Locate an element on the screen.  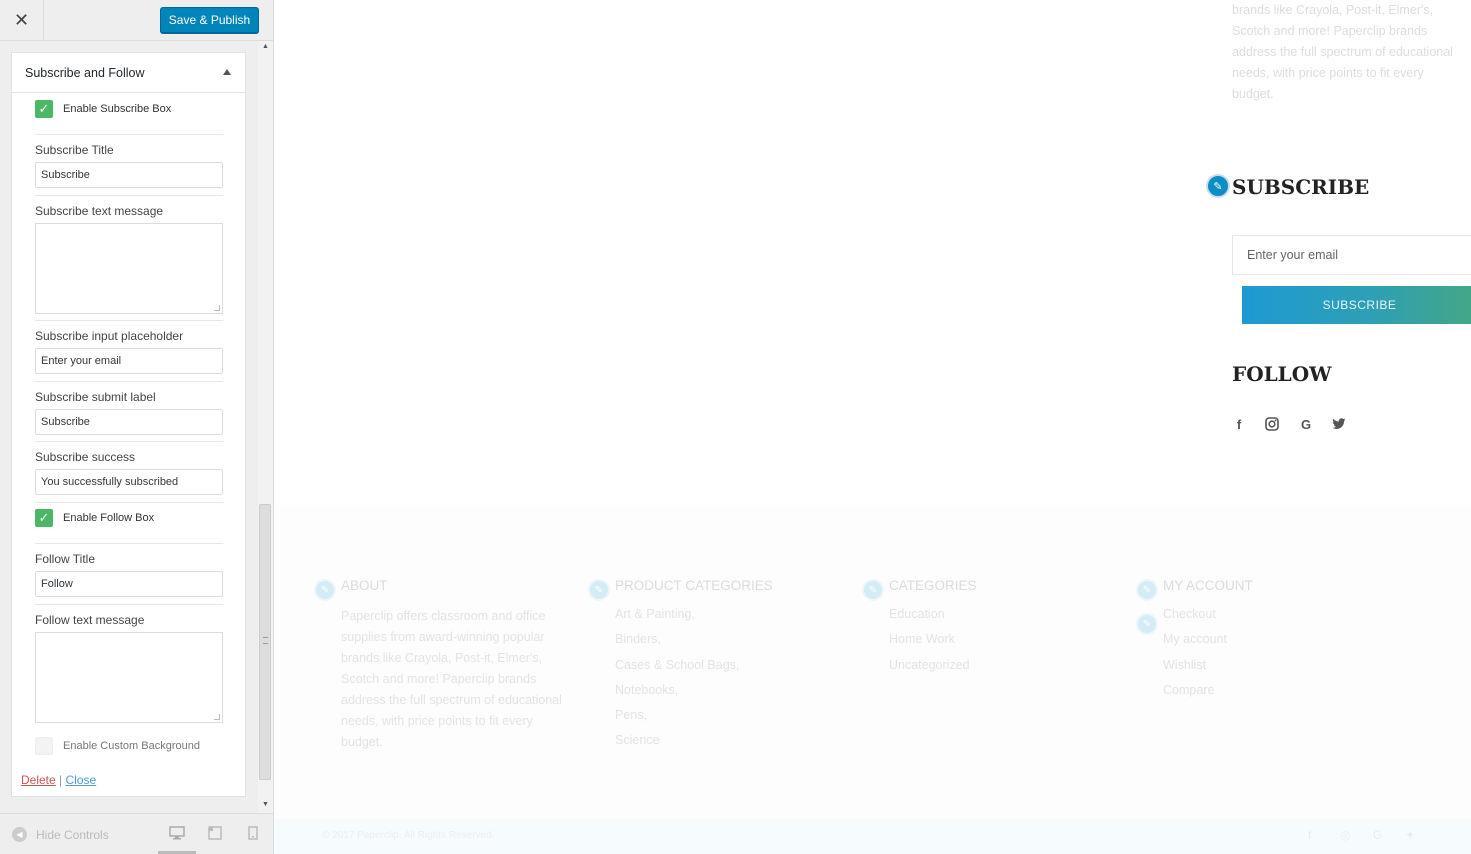
footer-list-item: Notebooks, is located at coordinates (694, 690).